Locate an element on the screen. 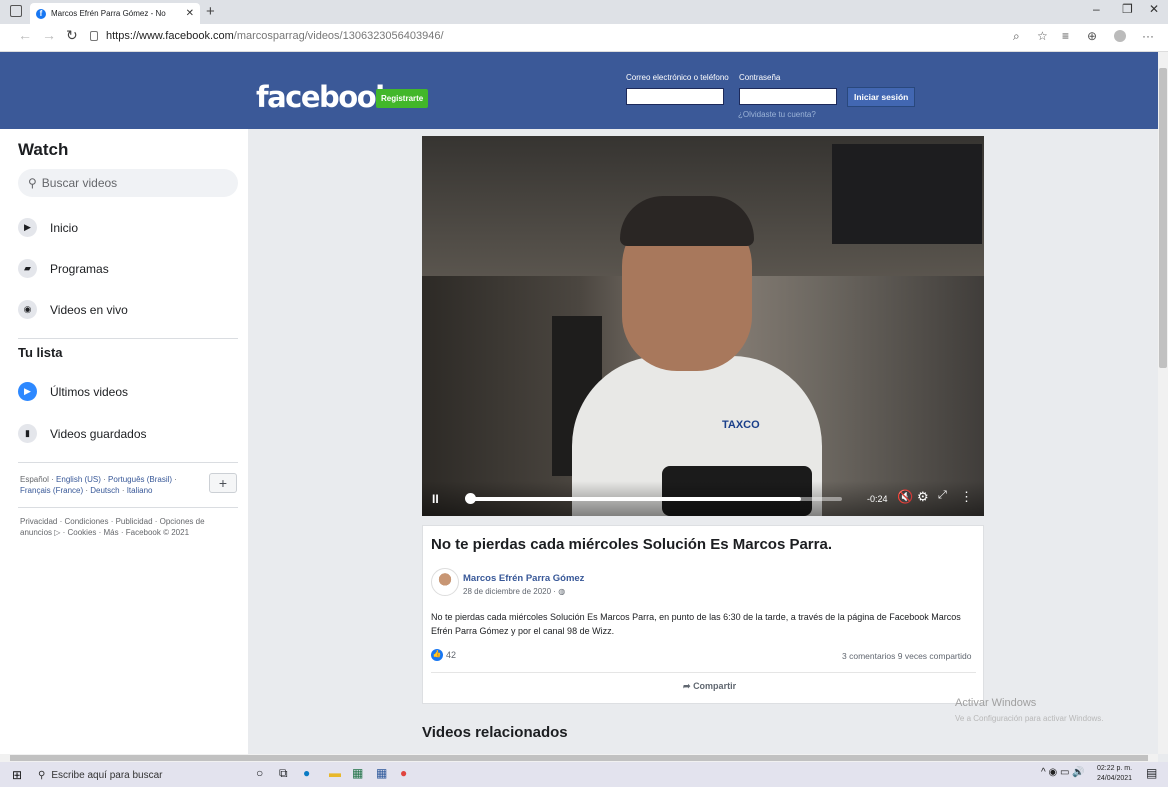 Image resolution: width=1168 pixels, height=787 pixels. post-stats: 3 comentarios 9 veces compartido is located at coordinates (906, 656).